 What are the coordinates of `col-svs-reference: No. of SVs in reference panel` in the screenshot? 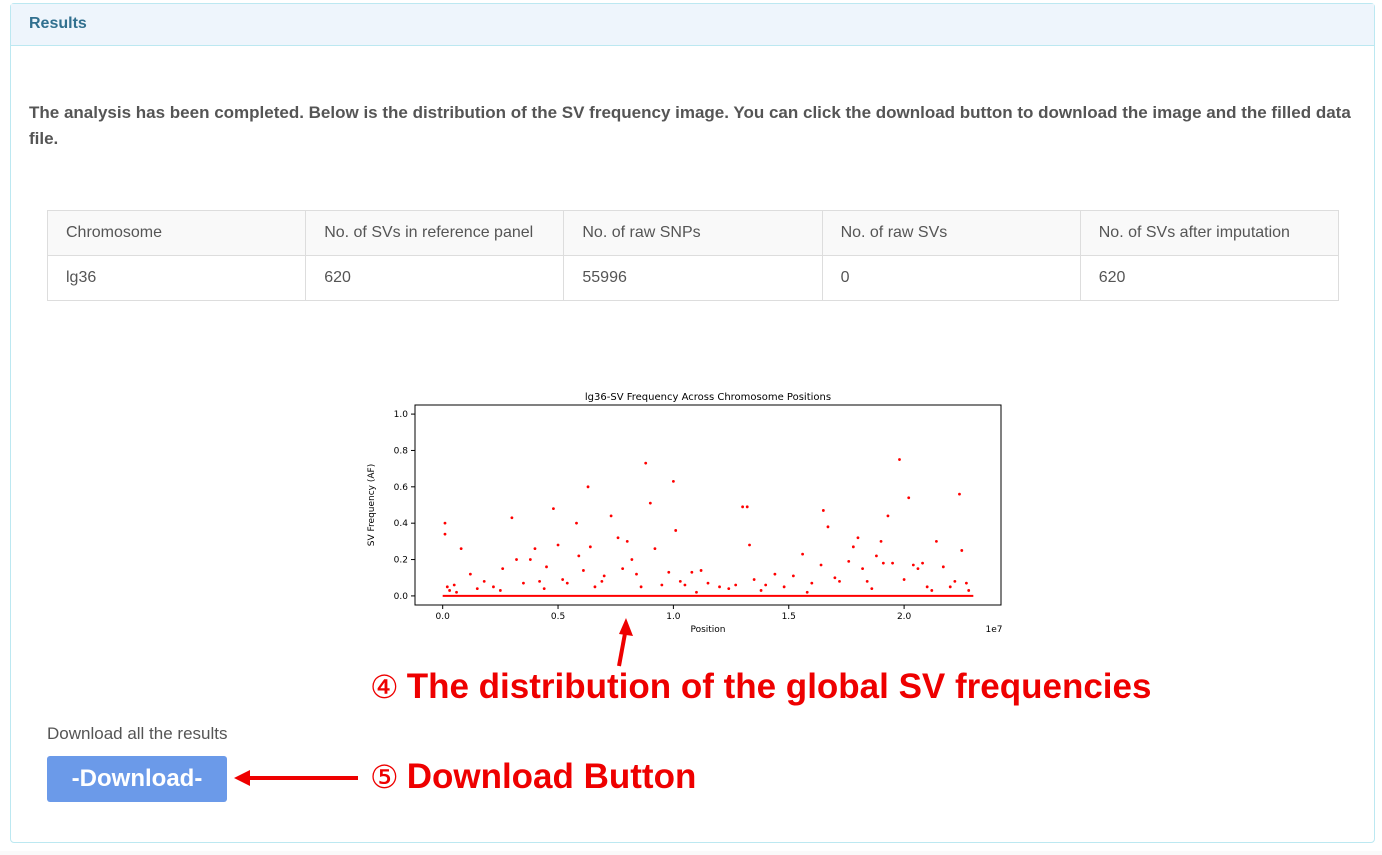 It's located at (435, 233).